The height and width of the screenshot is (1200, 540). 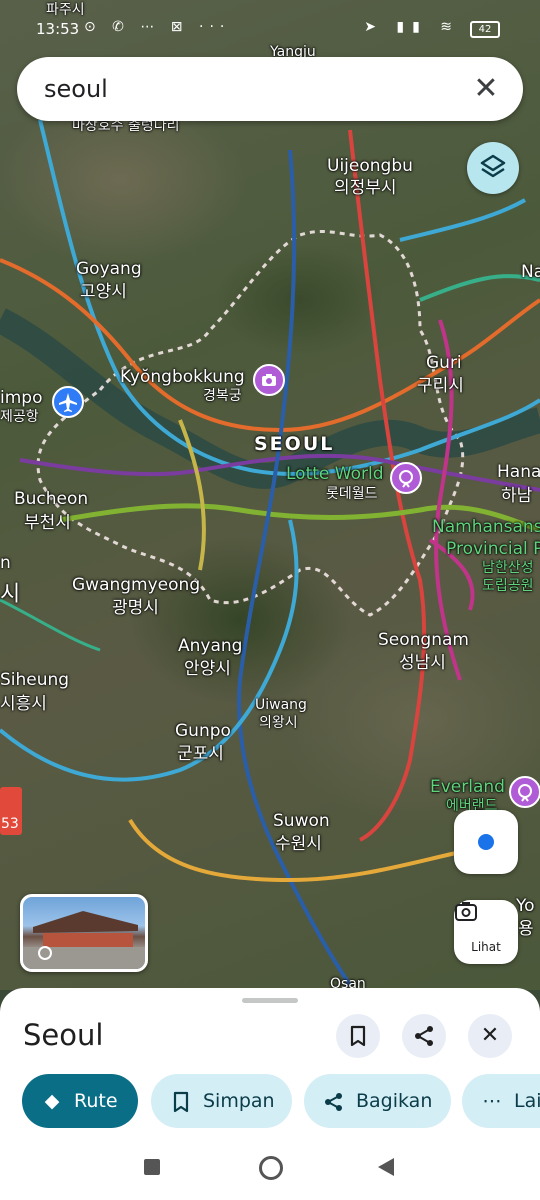 I want to click on map-label-hanam: Hana, so click(x=518, y=472).